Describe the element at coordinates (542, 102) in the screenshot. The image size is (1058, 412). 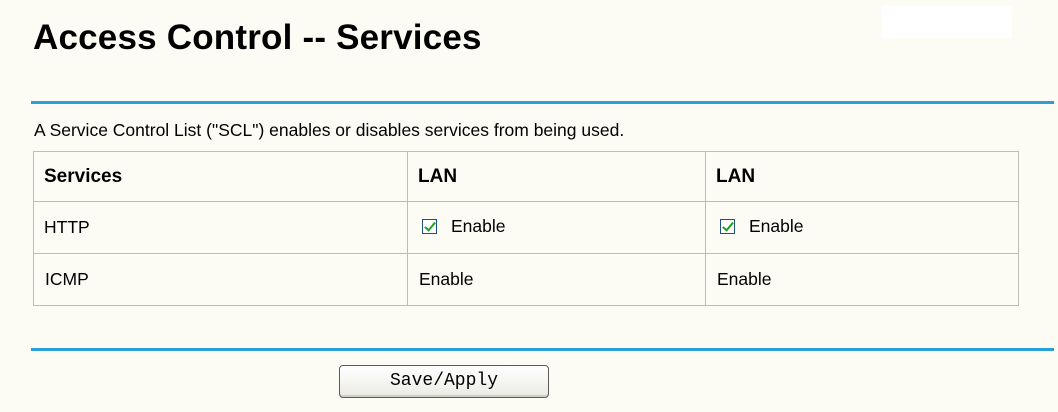
I see `top-divider` at that location.